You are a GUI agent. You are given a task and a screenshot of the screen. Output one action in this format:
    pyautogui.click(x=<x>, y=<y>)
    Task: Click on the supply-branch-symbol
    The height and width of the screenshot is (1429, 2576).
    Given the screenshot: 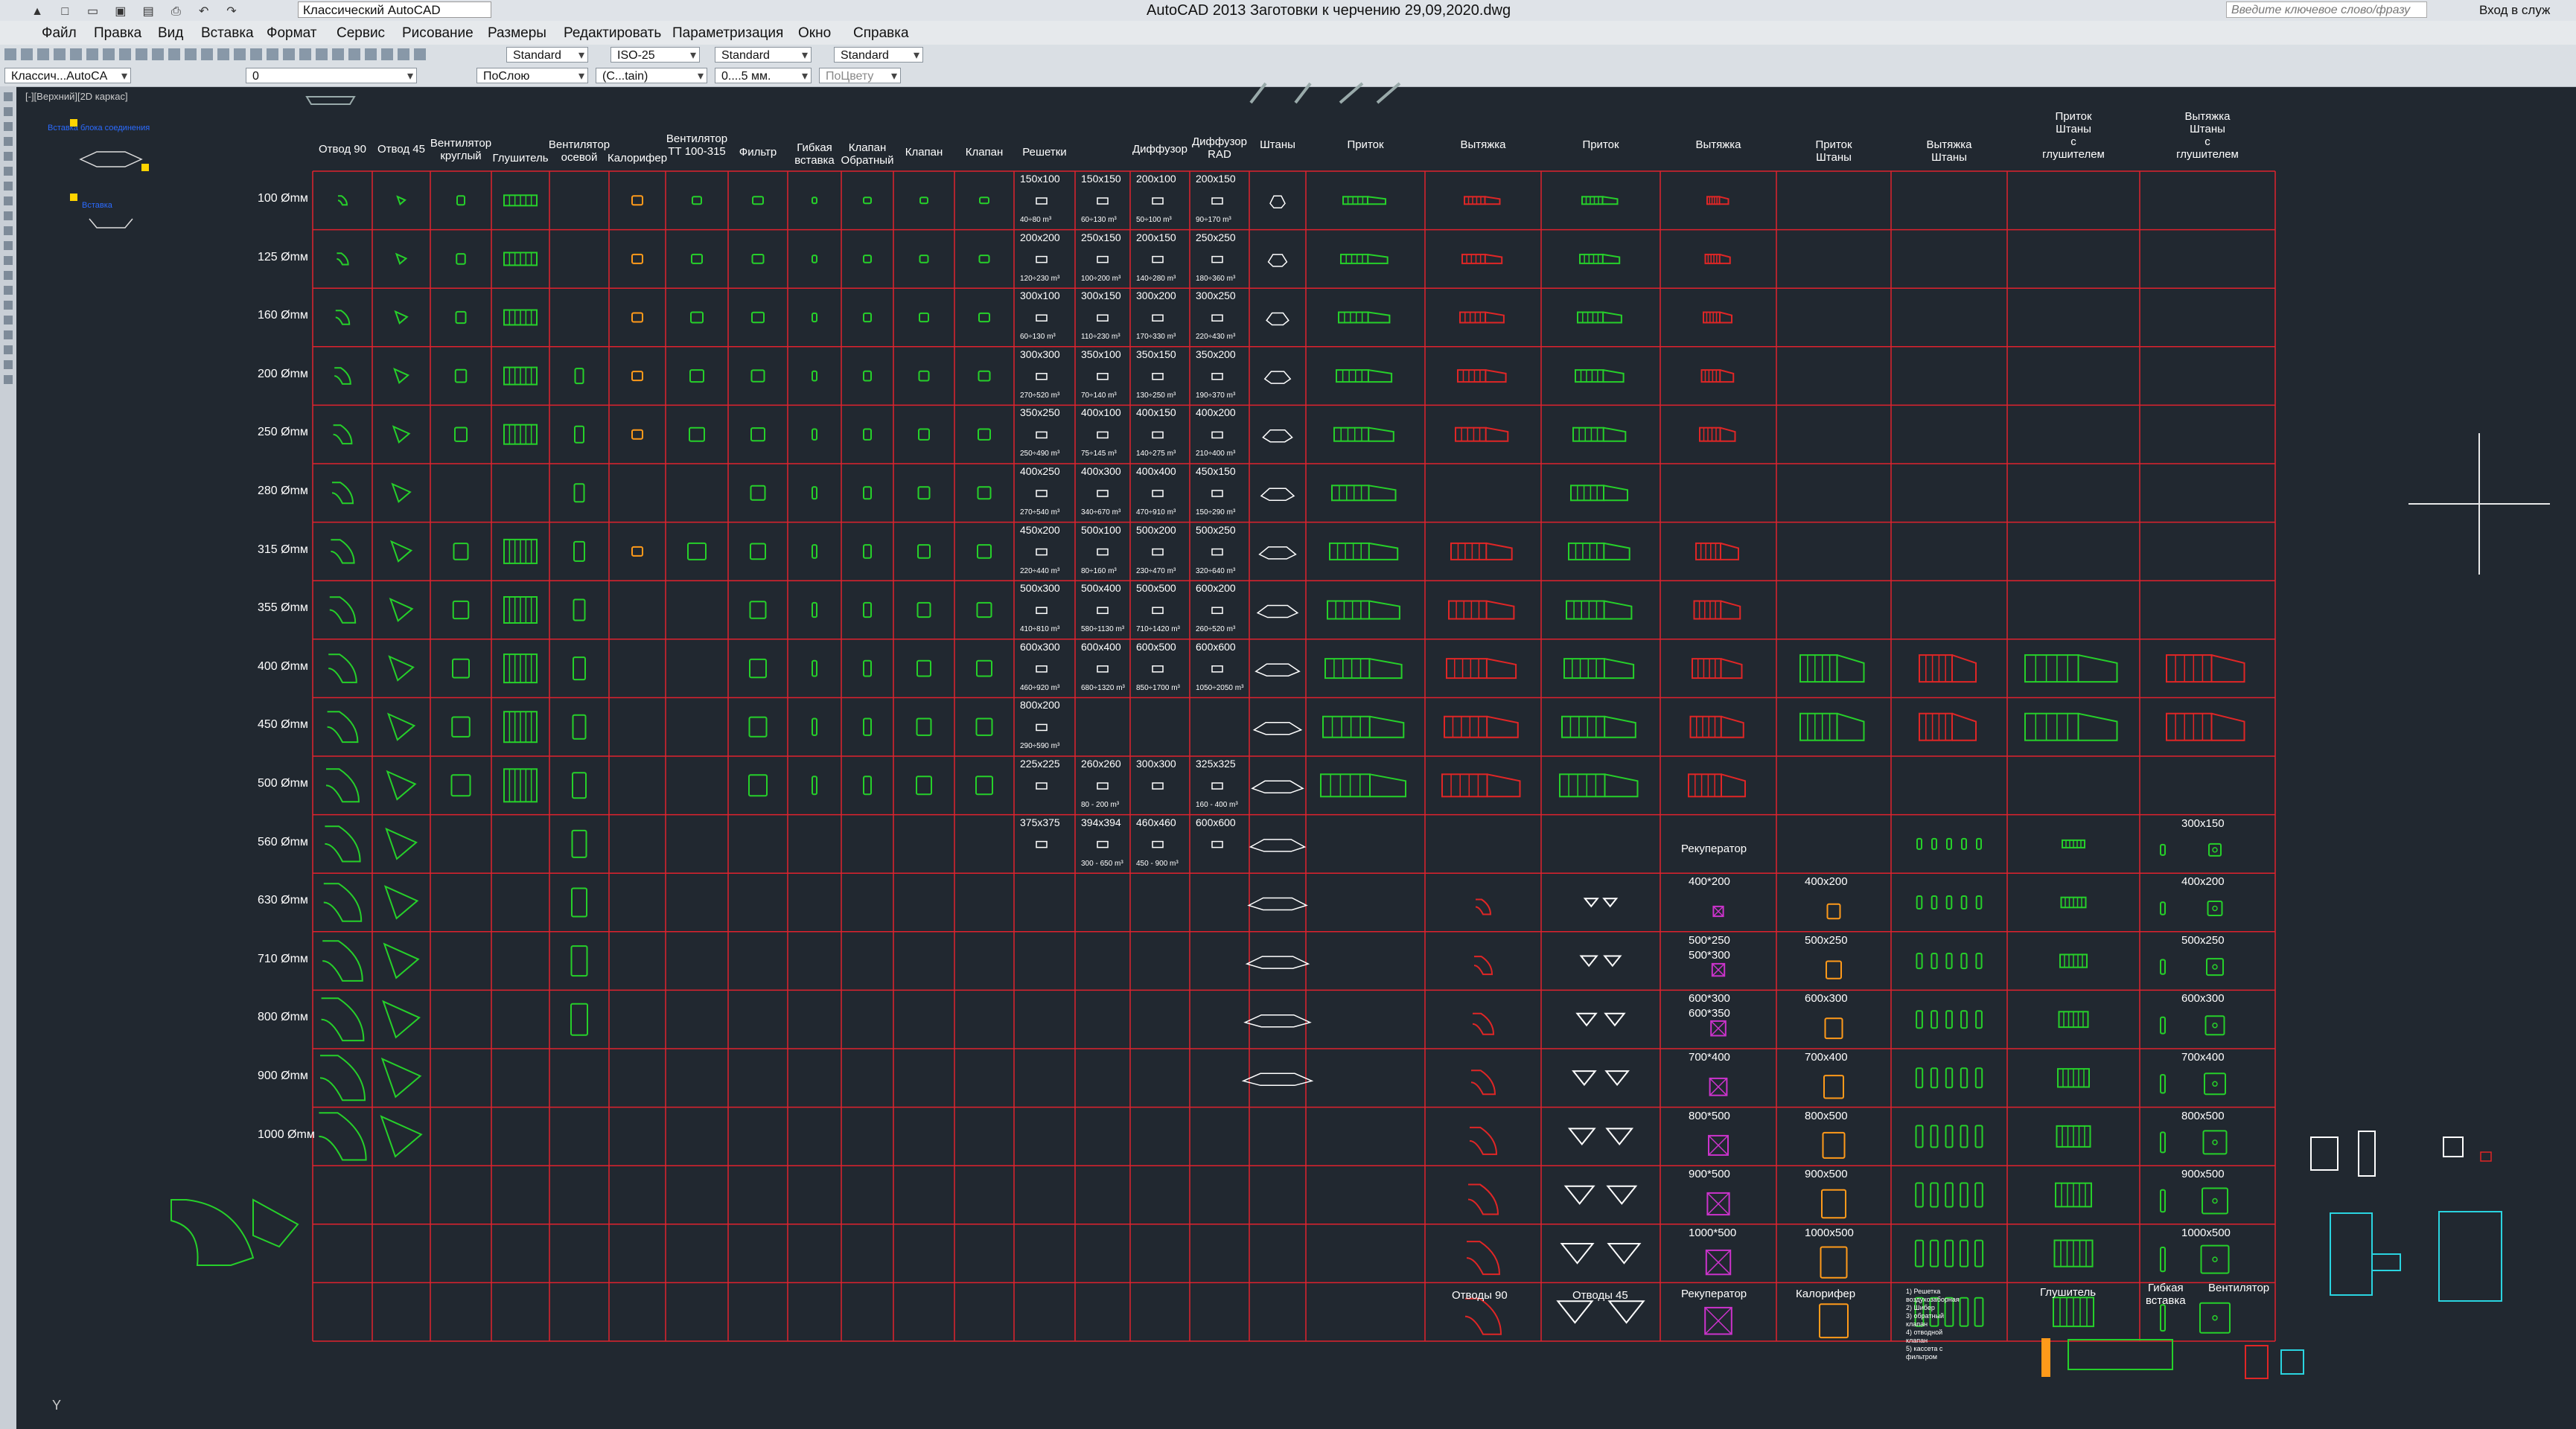 What is the action you would take?
    pyautogui.click(x=1818, y=726)
    